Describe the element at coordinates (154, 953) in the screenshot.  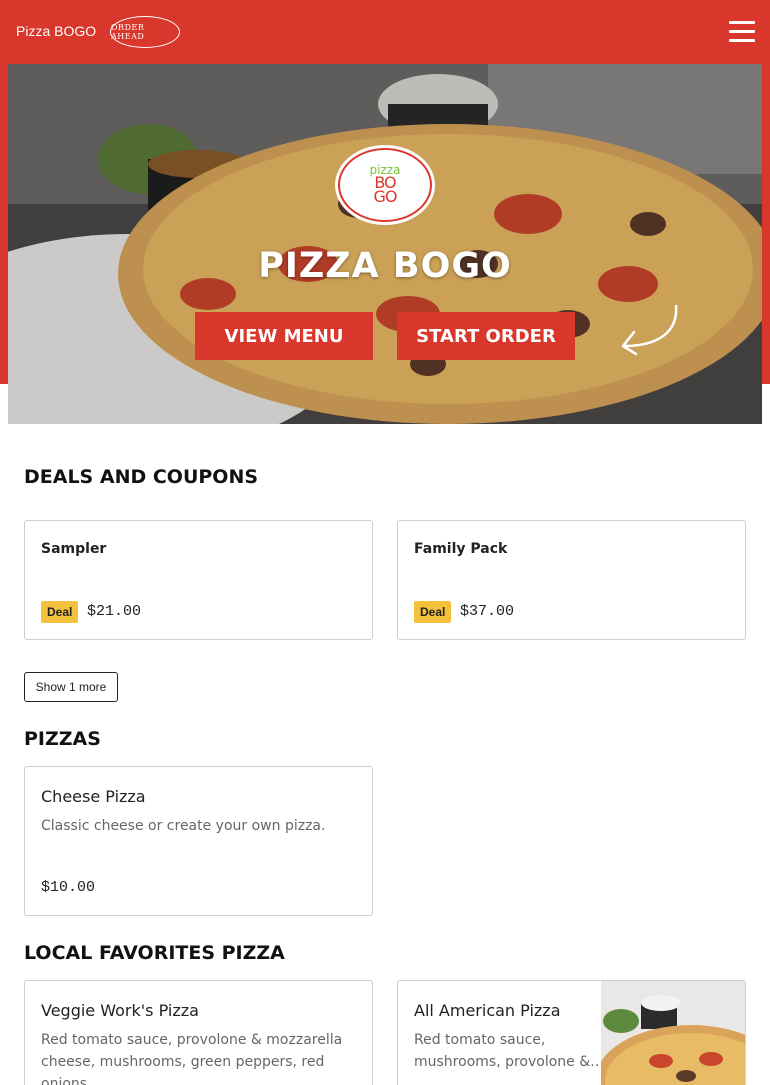
I see `local-favorites-section-title: LOCAL FAVORITES PIZZA` at that location.